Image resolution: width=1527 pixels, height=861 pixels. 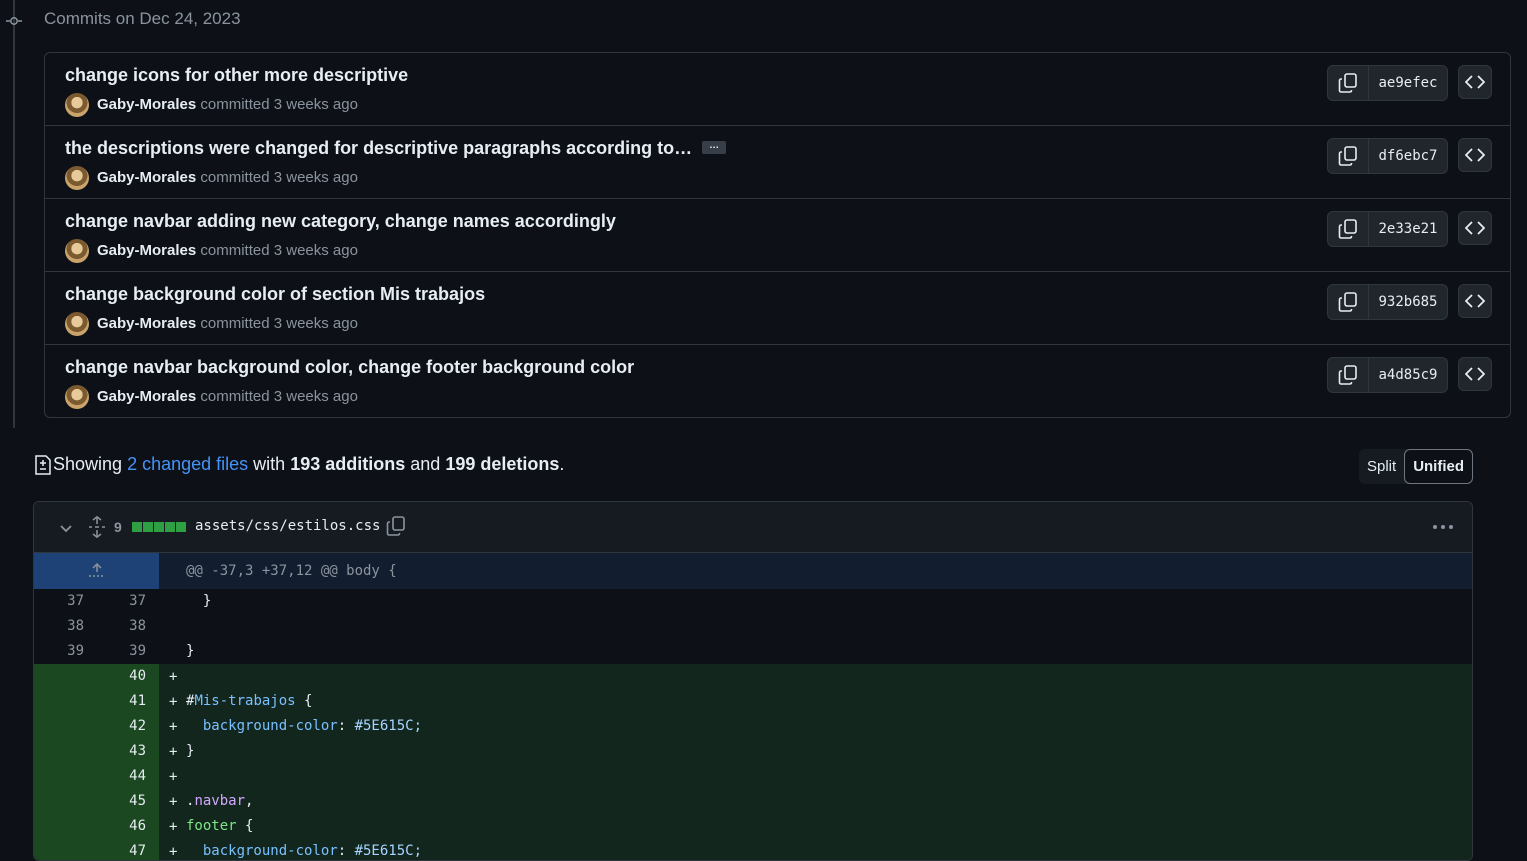 I want to click on summary-with: with, so click(x=269, y=464).